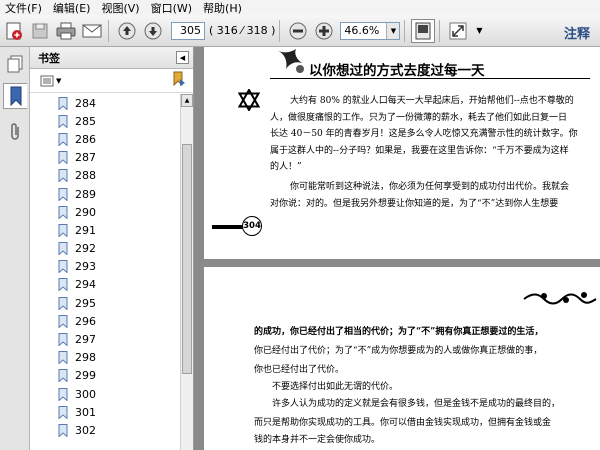  I want to click on text-line: 许多人认为成功的定义就是会有很多钱，但是金钱不是成功的最终目的，, so click(416, 404).